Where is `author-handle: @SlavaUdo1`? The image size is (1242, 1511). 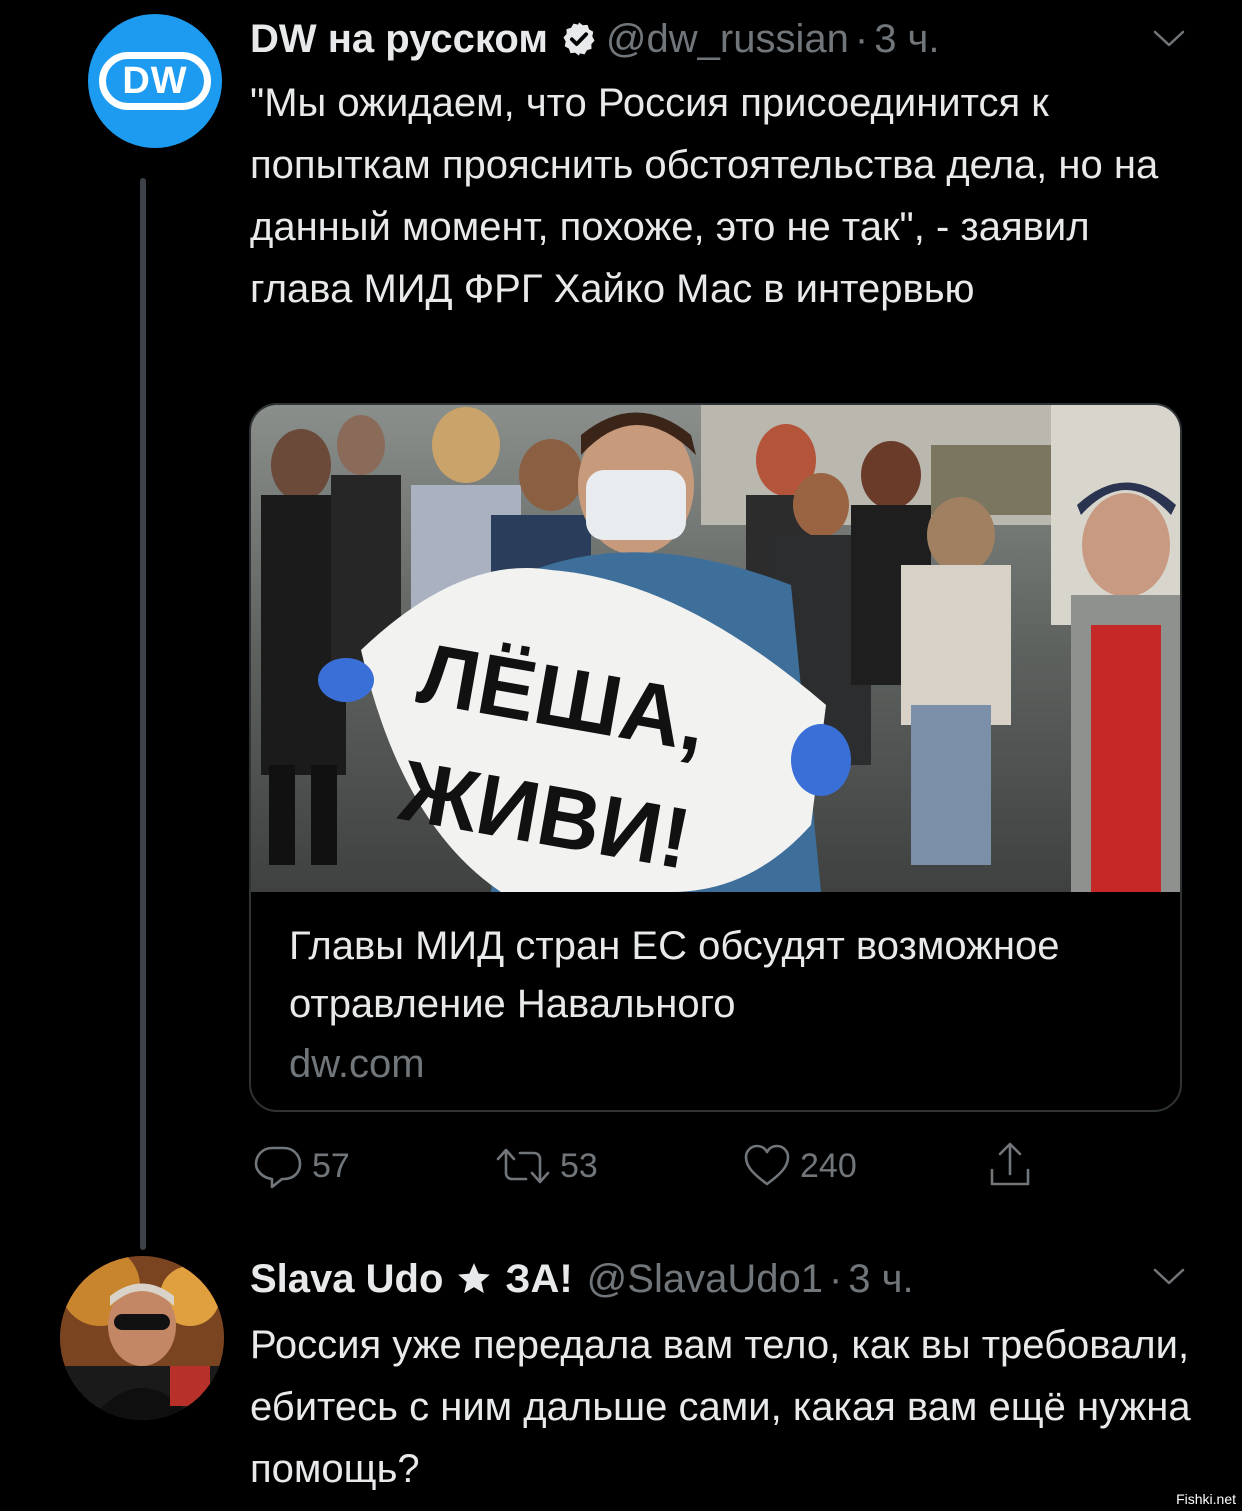
author-handle: @SlavaUdo1 is located at coordinates (705, 1279).